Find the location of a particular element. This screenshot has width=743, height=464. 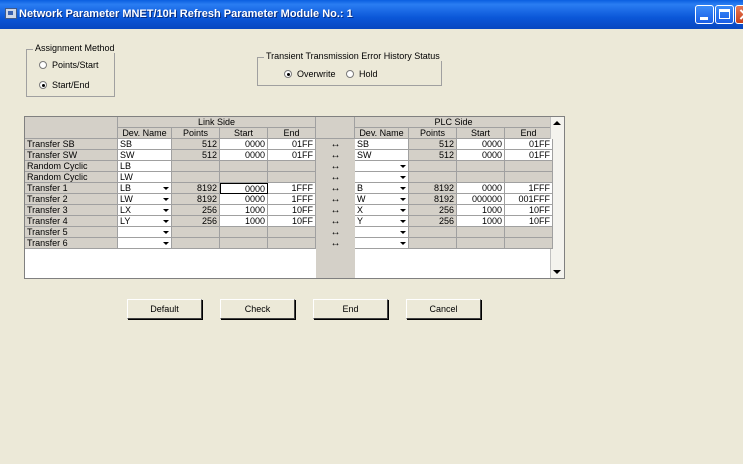

radio-overwrite: Overwrite is located at coordinates (310, 74).